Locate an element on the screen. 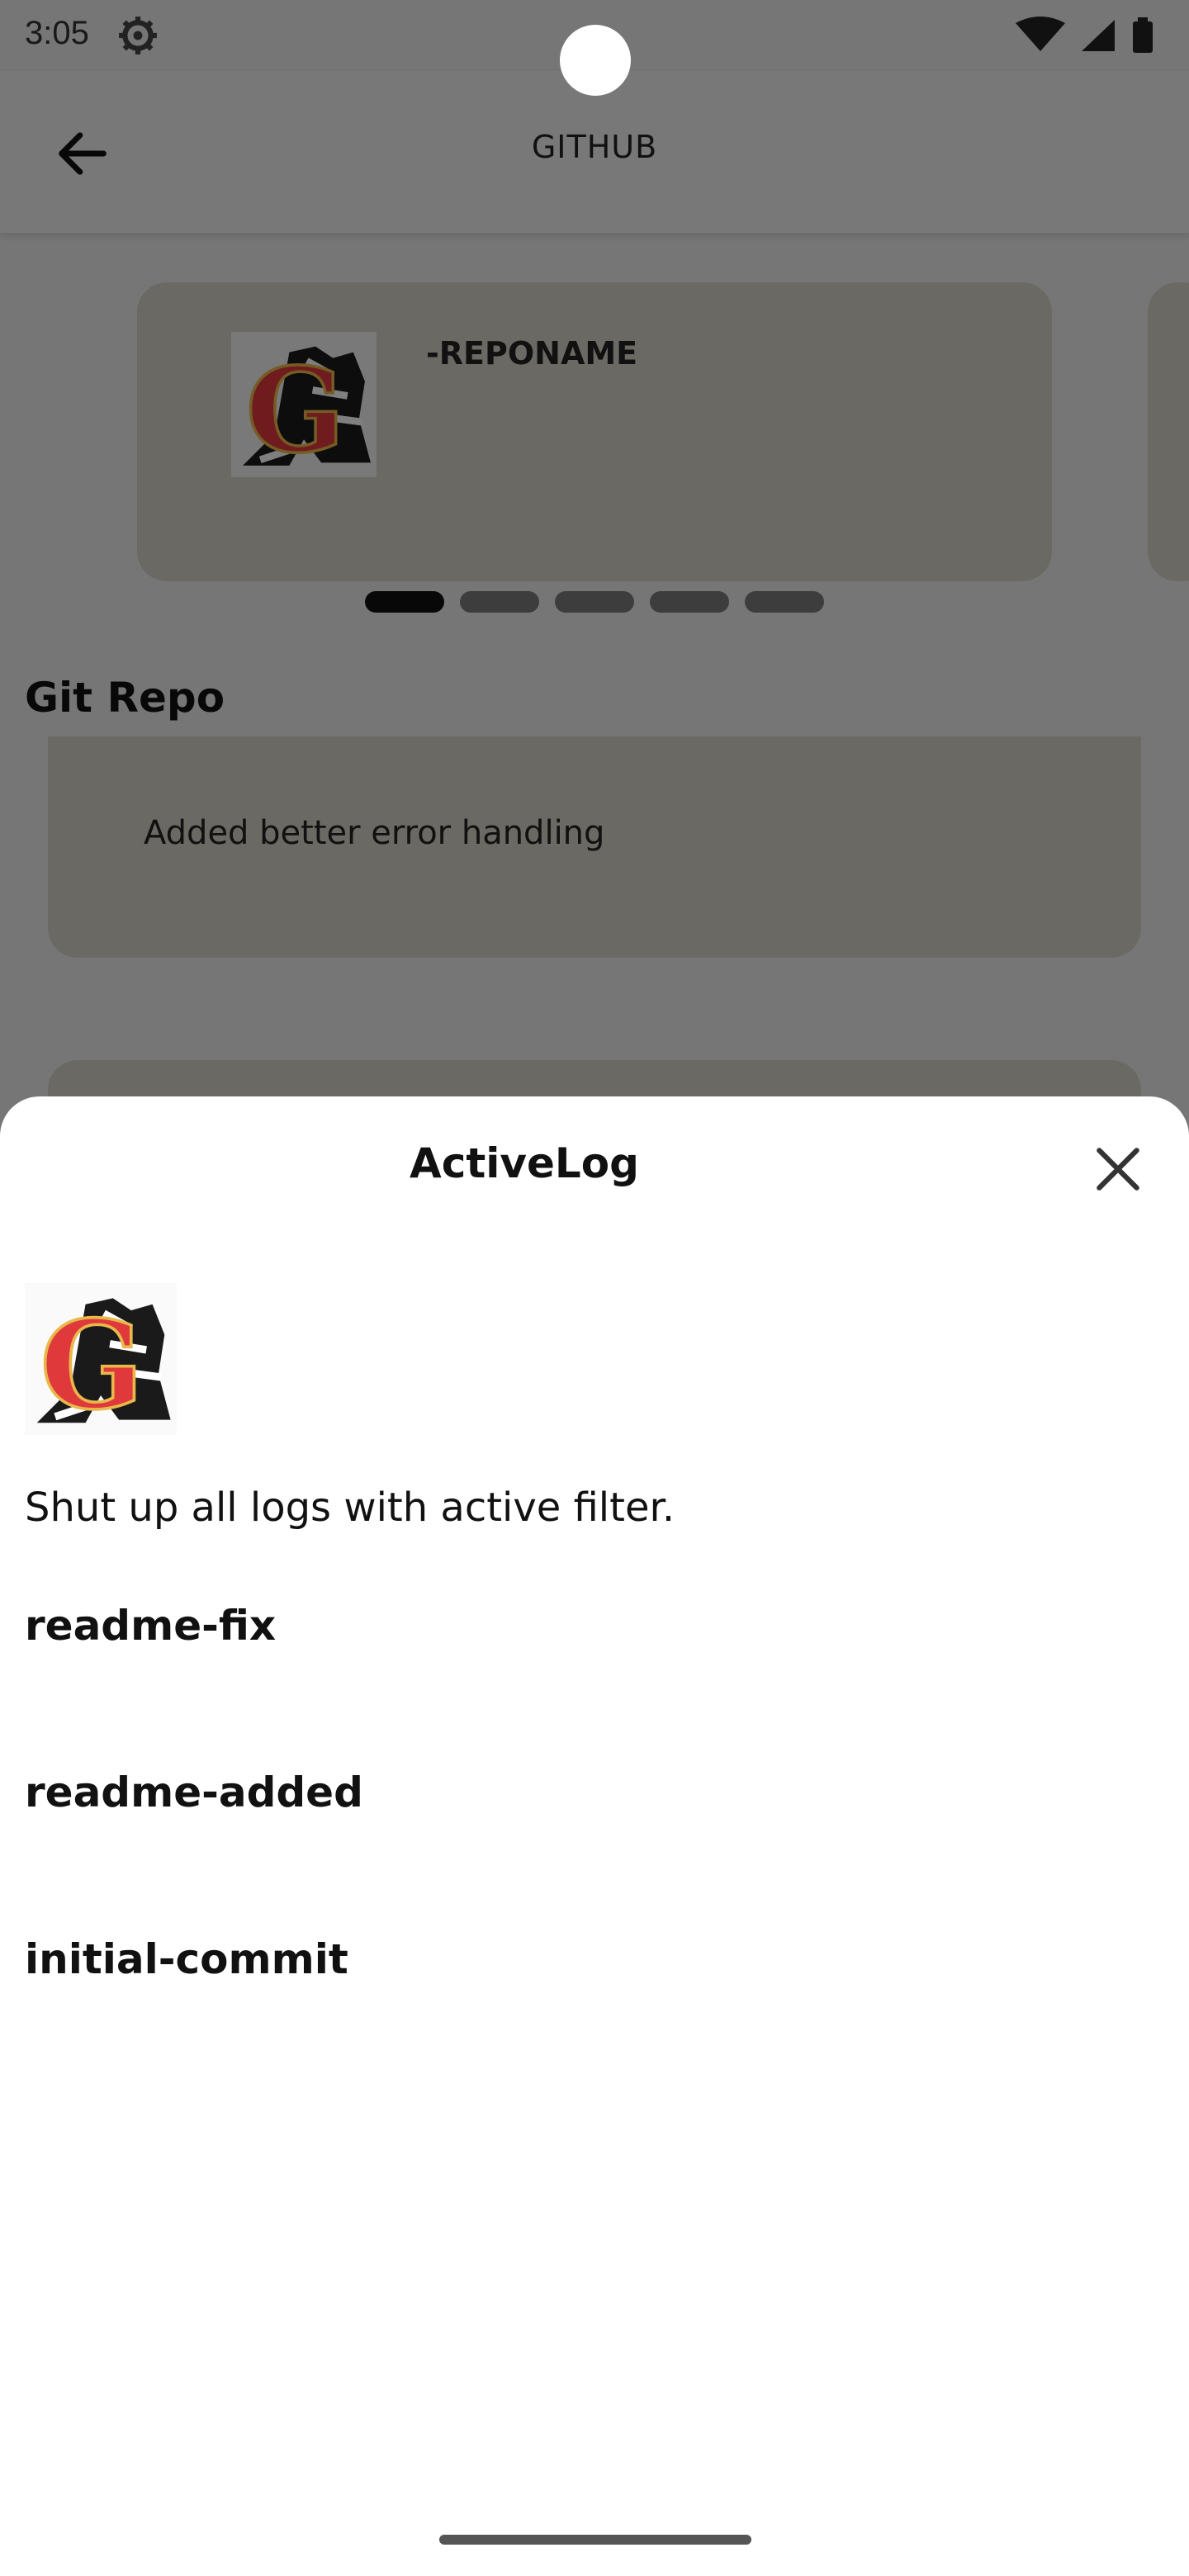 The height and width of the screenshot is (2576, 1189). svg-text: G is located at coordinates (92, 1364).